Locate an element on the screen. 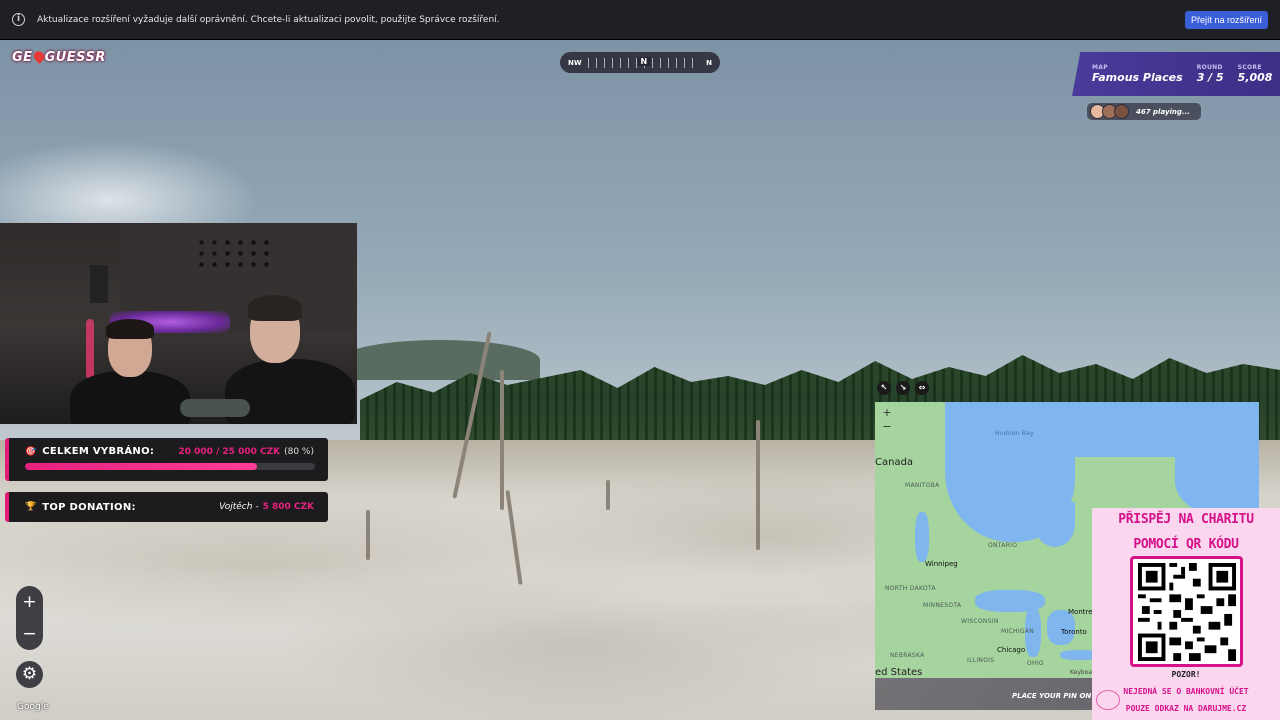  info-icon: i is located at coordinates (18, 19).